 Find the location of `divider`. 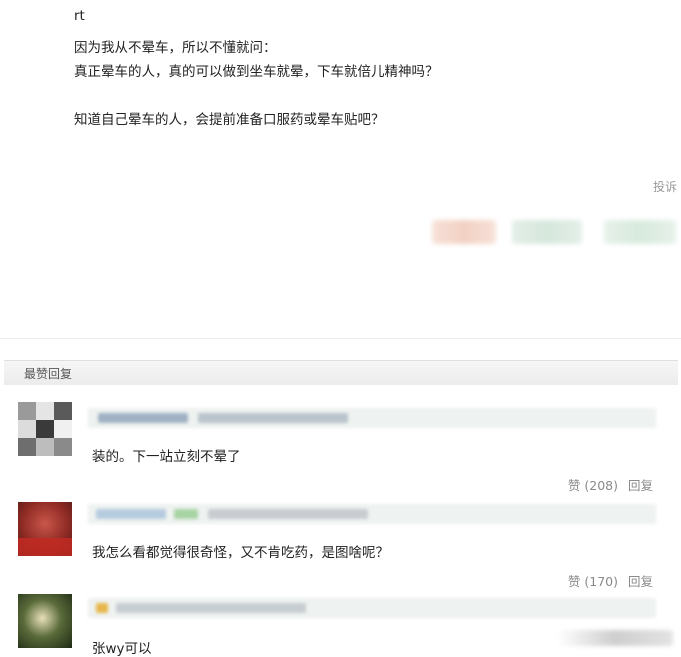

divider is located at coordinates (340, 338).